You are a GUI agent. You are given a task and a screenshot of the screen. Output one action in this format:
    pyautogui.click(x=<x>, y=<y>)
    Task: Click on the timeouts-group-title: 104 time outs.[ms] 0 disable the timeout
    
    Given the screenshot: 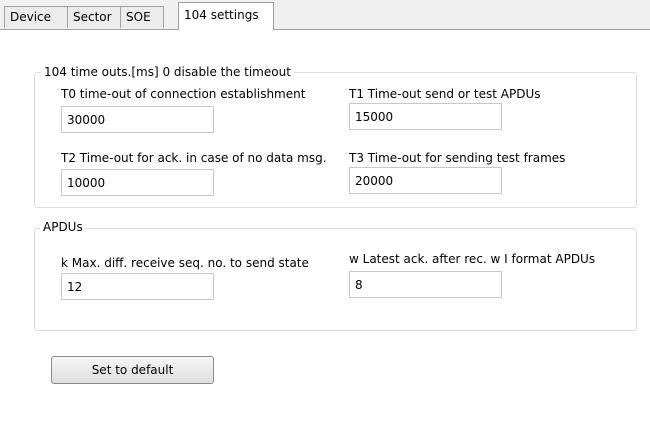 What is the action you would take?
    pyautogui.click(x=167, y=72)
    